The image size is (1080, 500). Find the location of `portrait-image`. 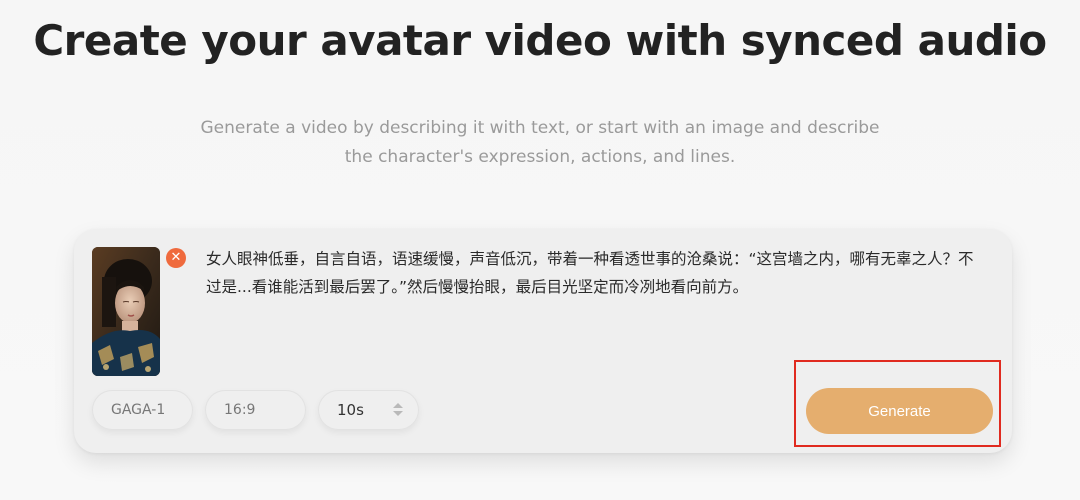

portrait-image is located at coordinates (126, 311).